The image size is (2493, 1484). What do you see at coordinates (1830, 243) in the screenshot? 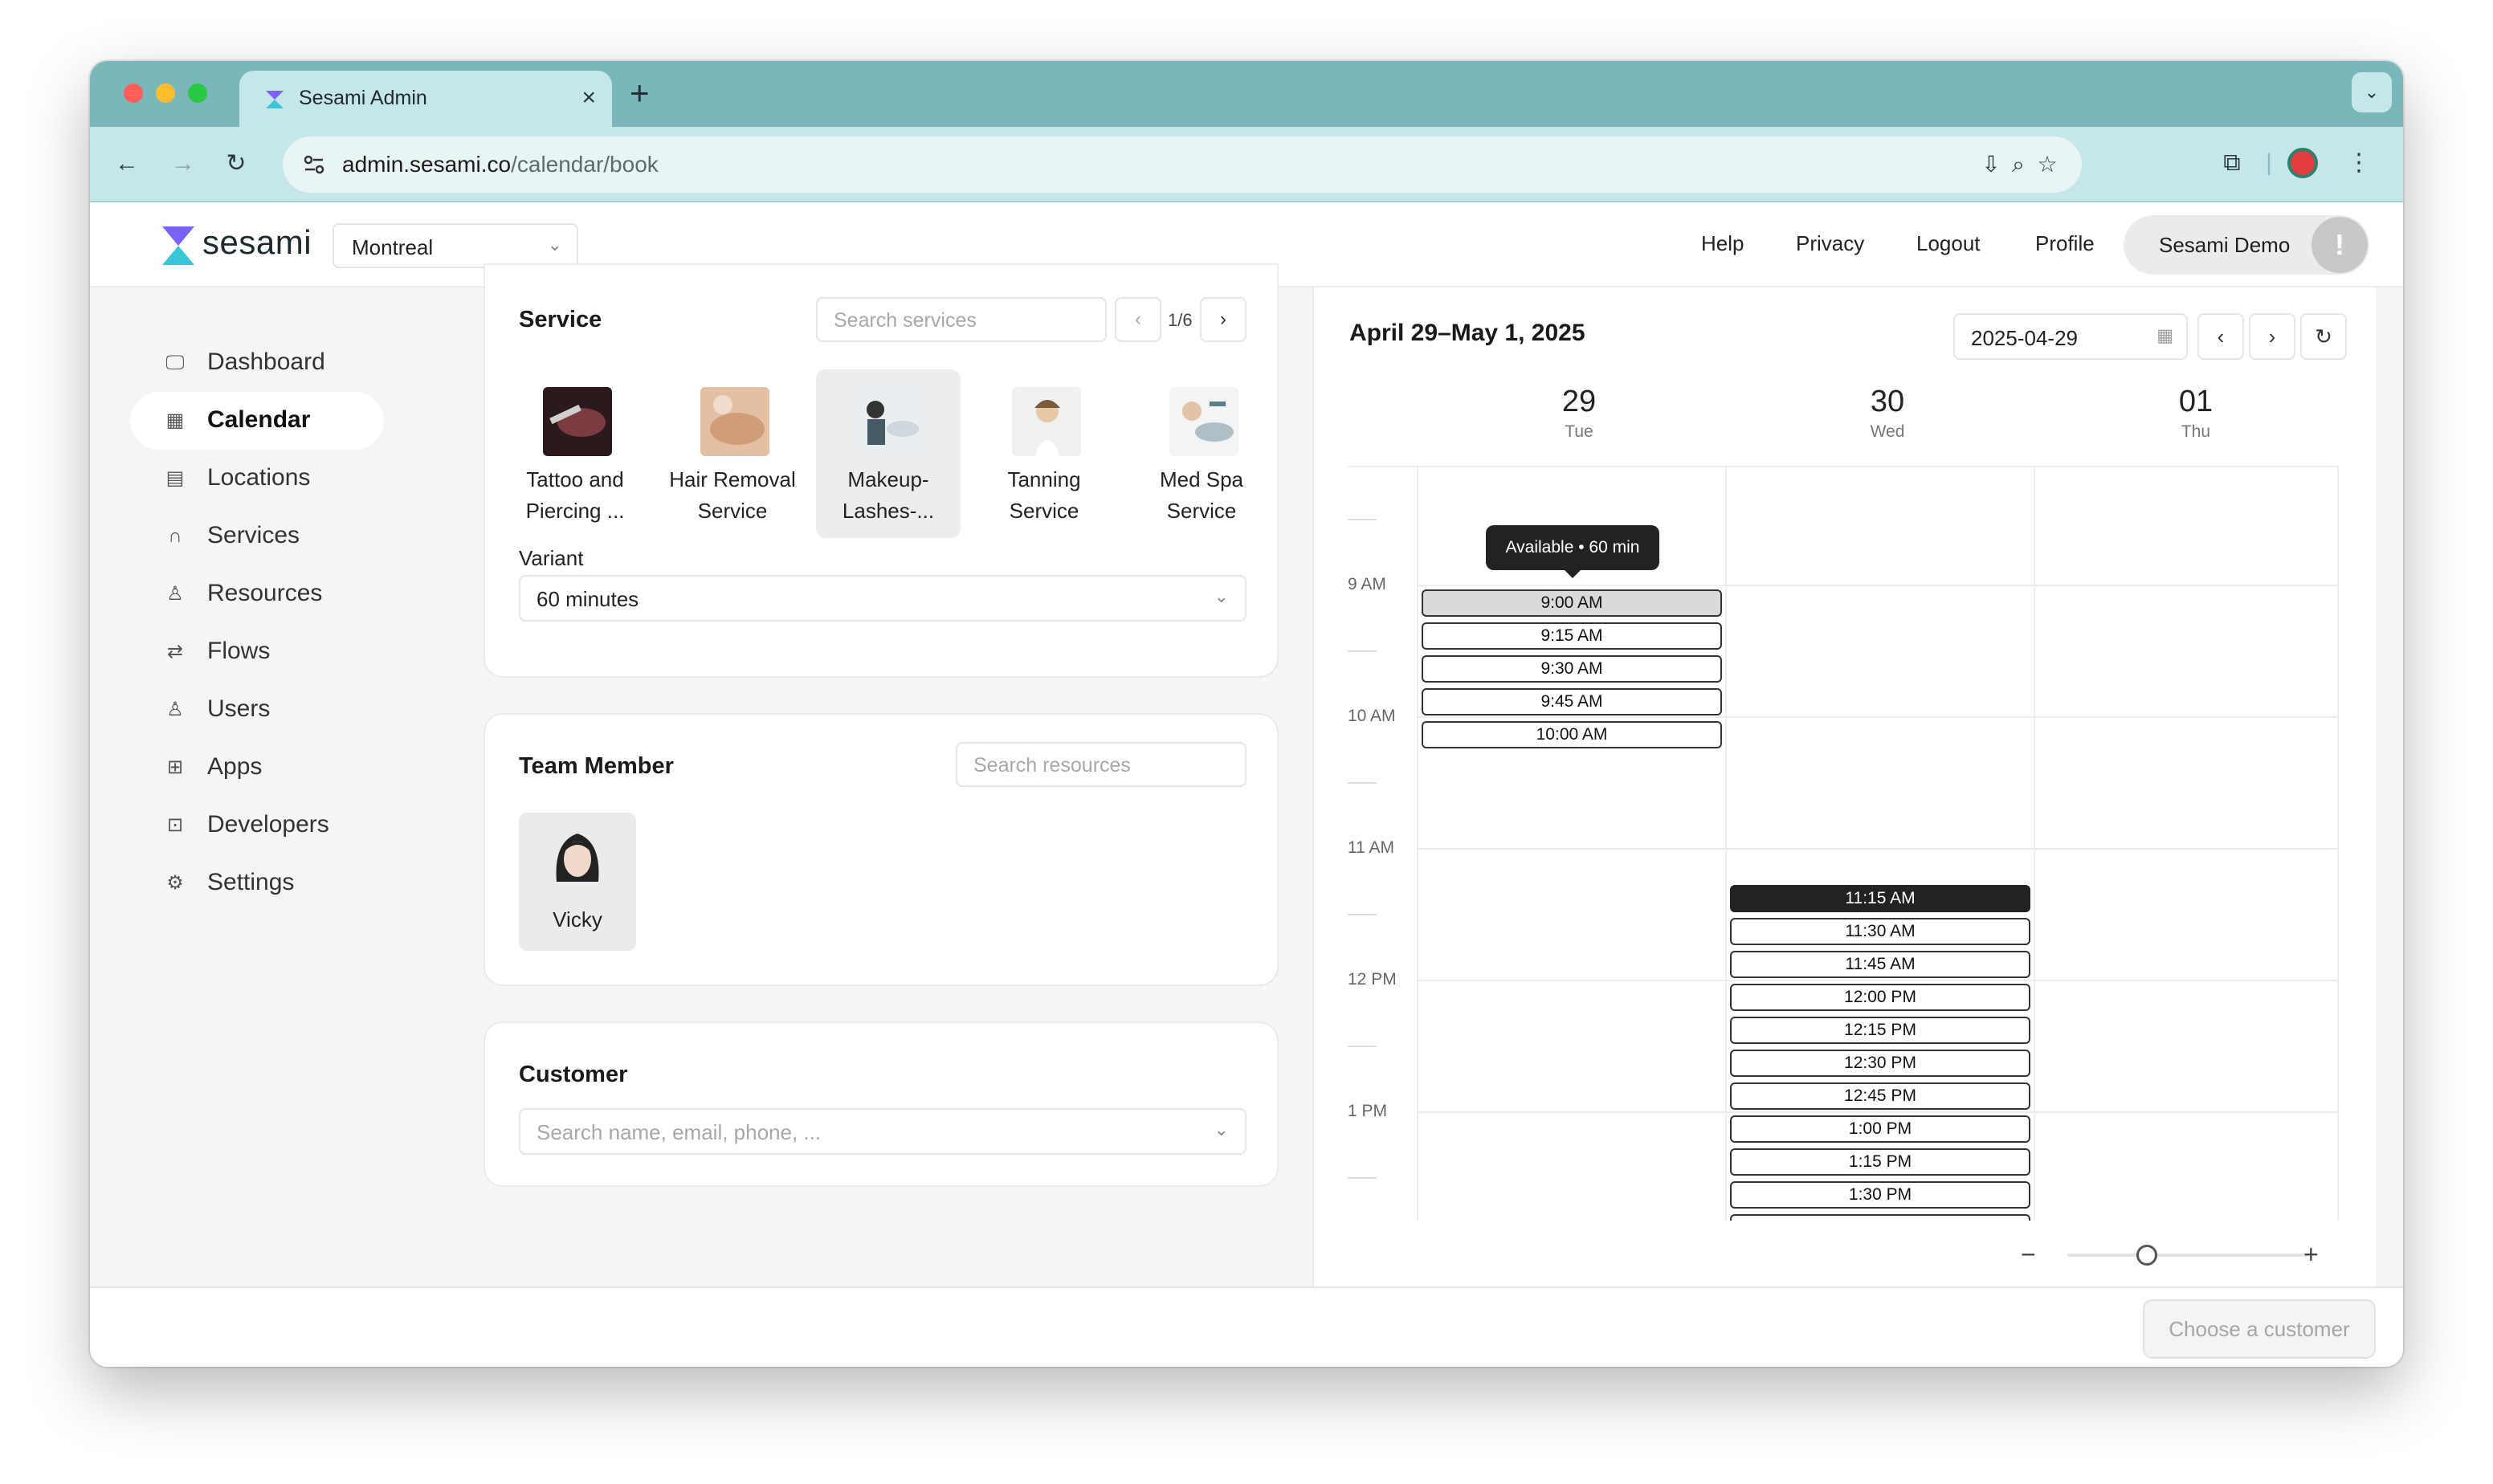
I see `privacy-link: Privacy` at bounding box center [1830, 243].